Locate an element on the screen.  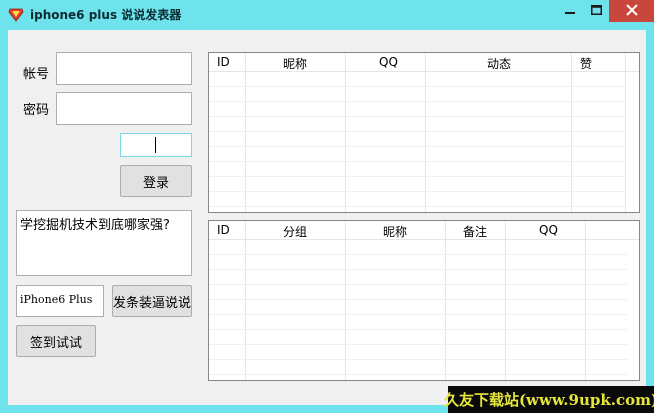
login-button: 登录 is located at coordinates (156, 181).